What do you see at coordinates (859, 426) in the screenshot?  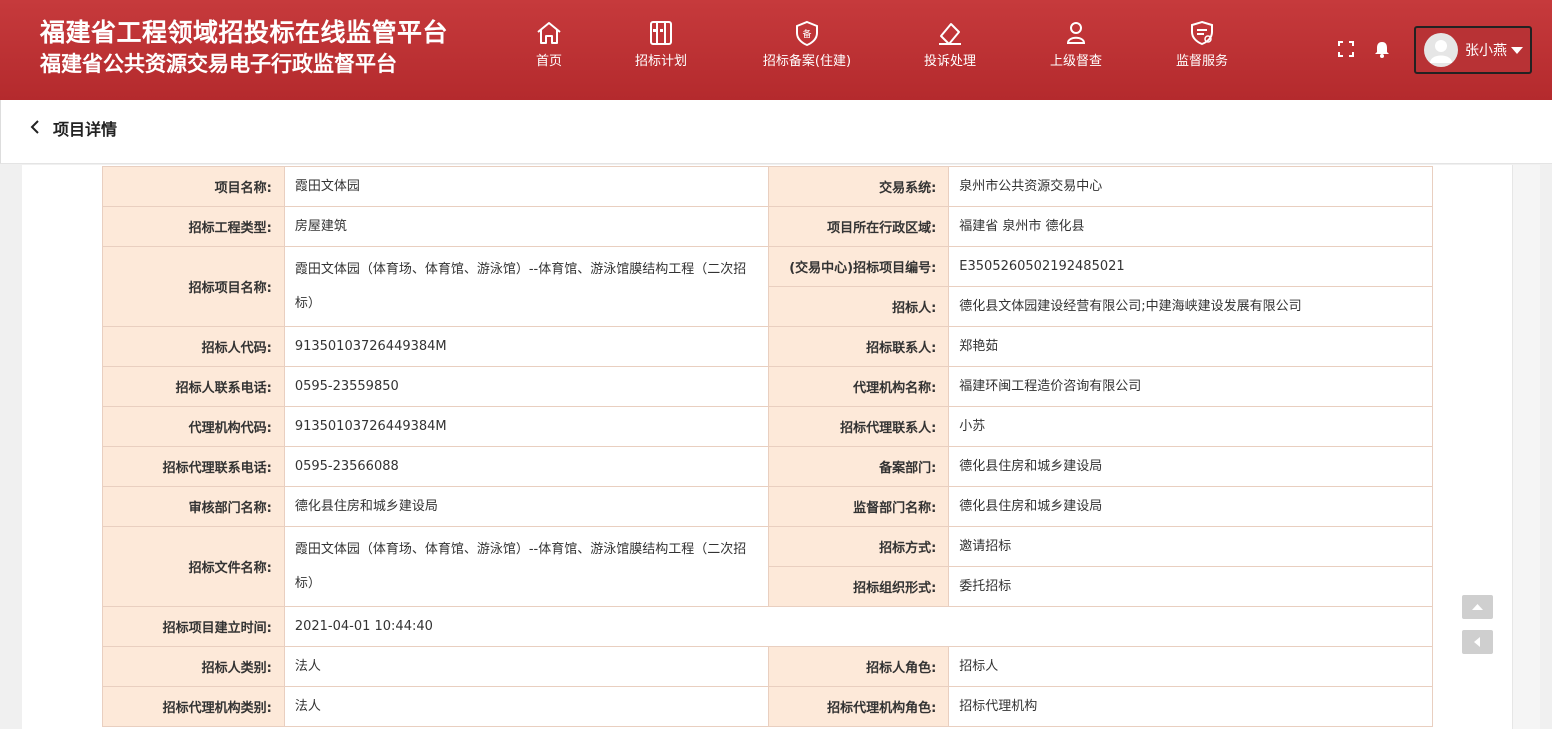 I see `field-label: 招标代理联系人:` at bounding box center [859, 426].